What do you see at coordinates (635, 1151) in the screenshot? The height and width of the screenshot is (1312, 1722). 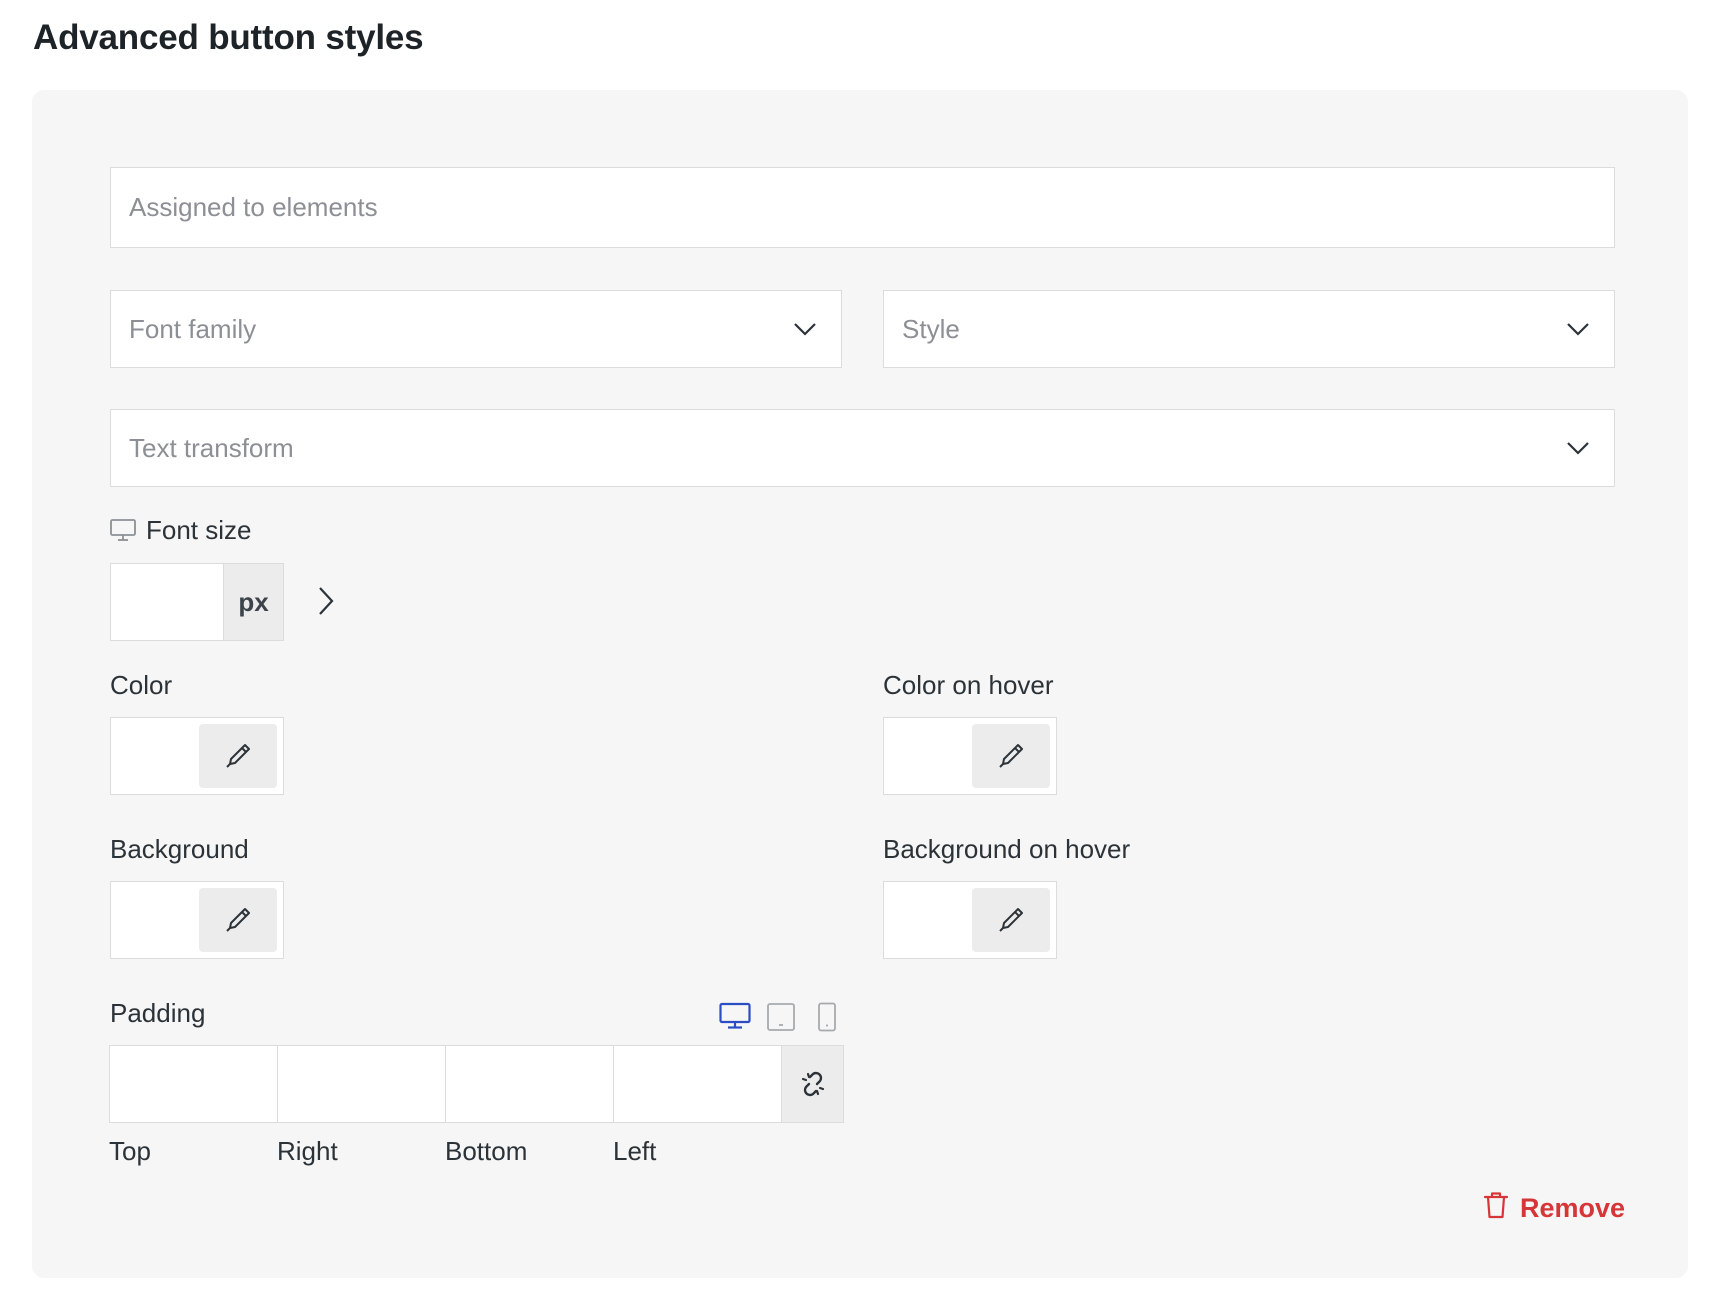 I see `padding-left-label: Left` at bounding box center [635, 1151].